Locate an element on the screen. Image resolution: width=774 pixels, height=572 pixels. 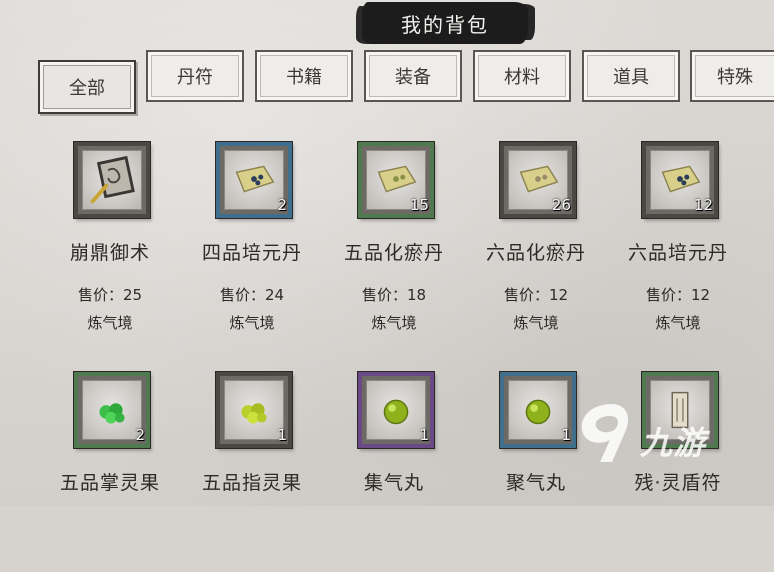
tab-books: 书籍 is located at coordinates (304, 76).